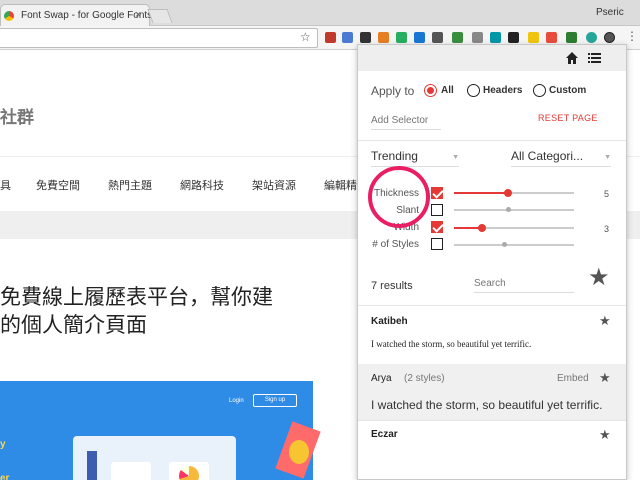 This screenshot has height=480, width=640. Describe the element at coordinates (481, 193) in the screenshot. I see `slider-fill` at that location.